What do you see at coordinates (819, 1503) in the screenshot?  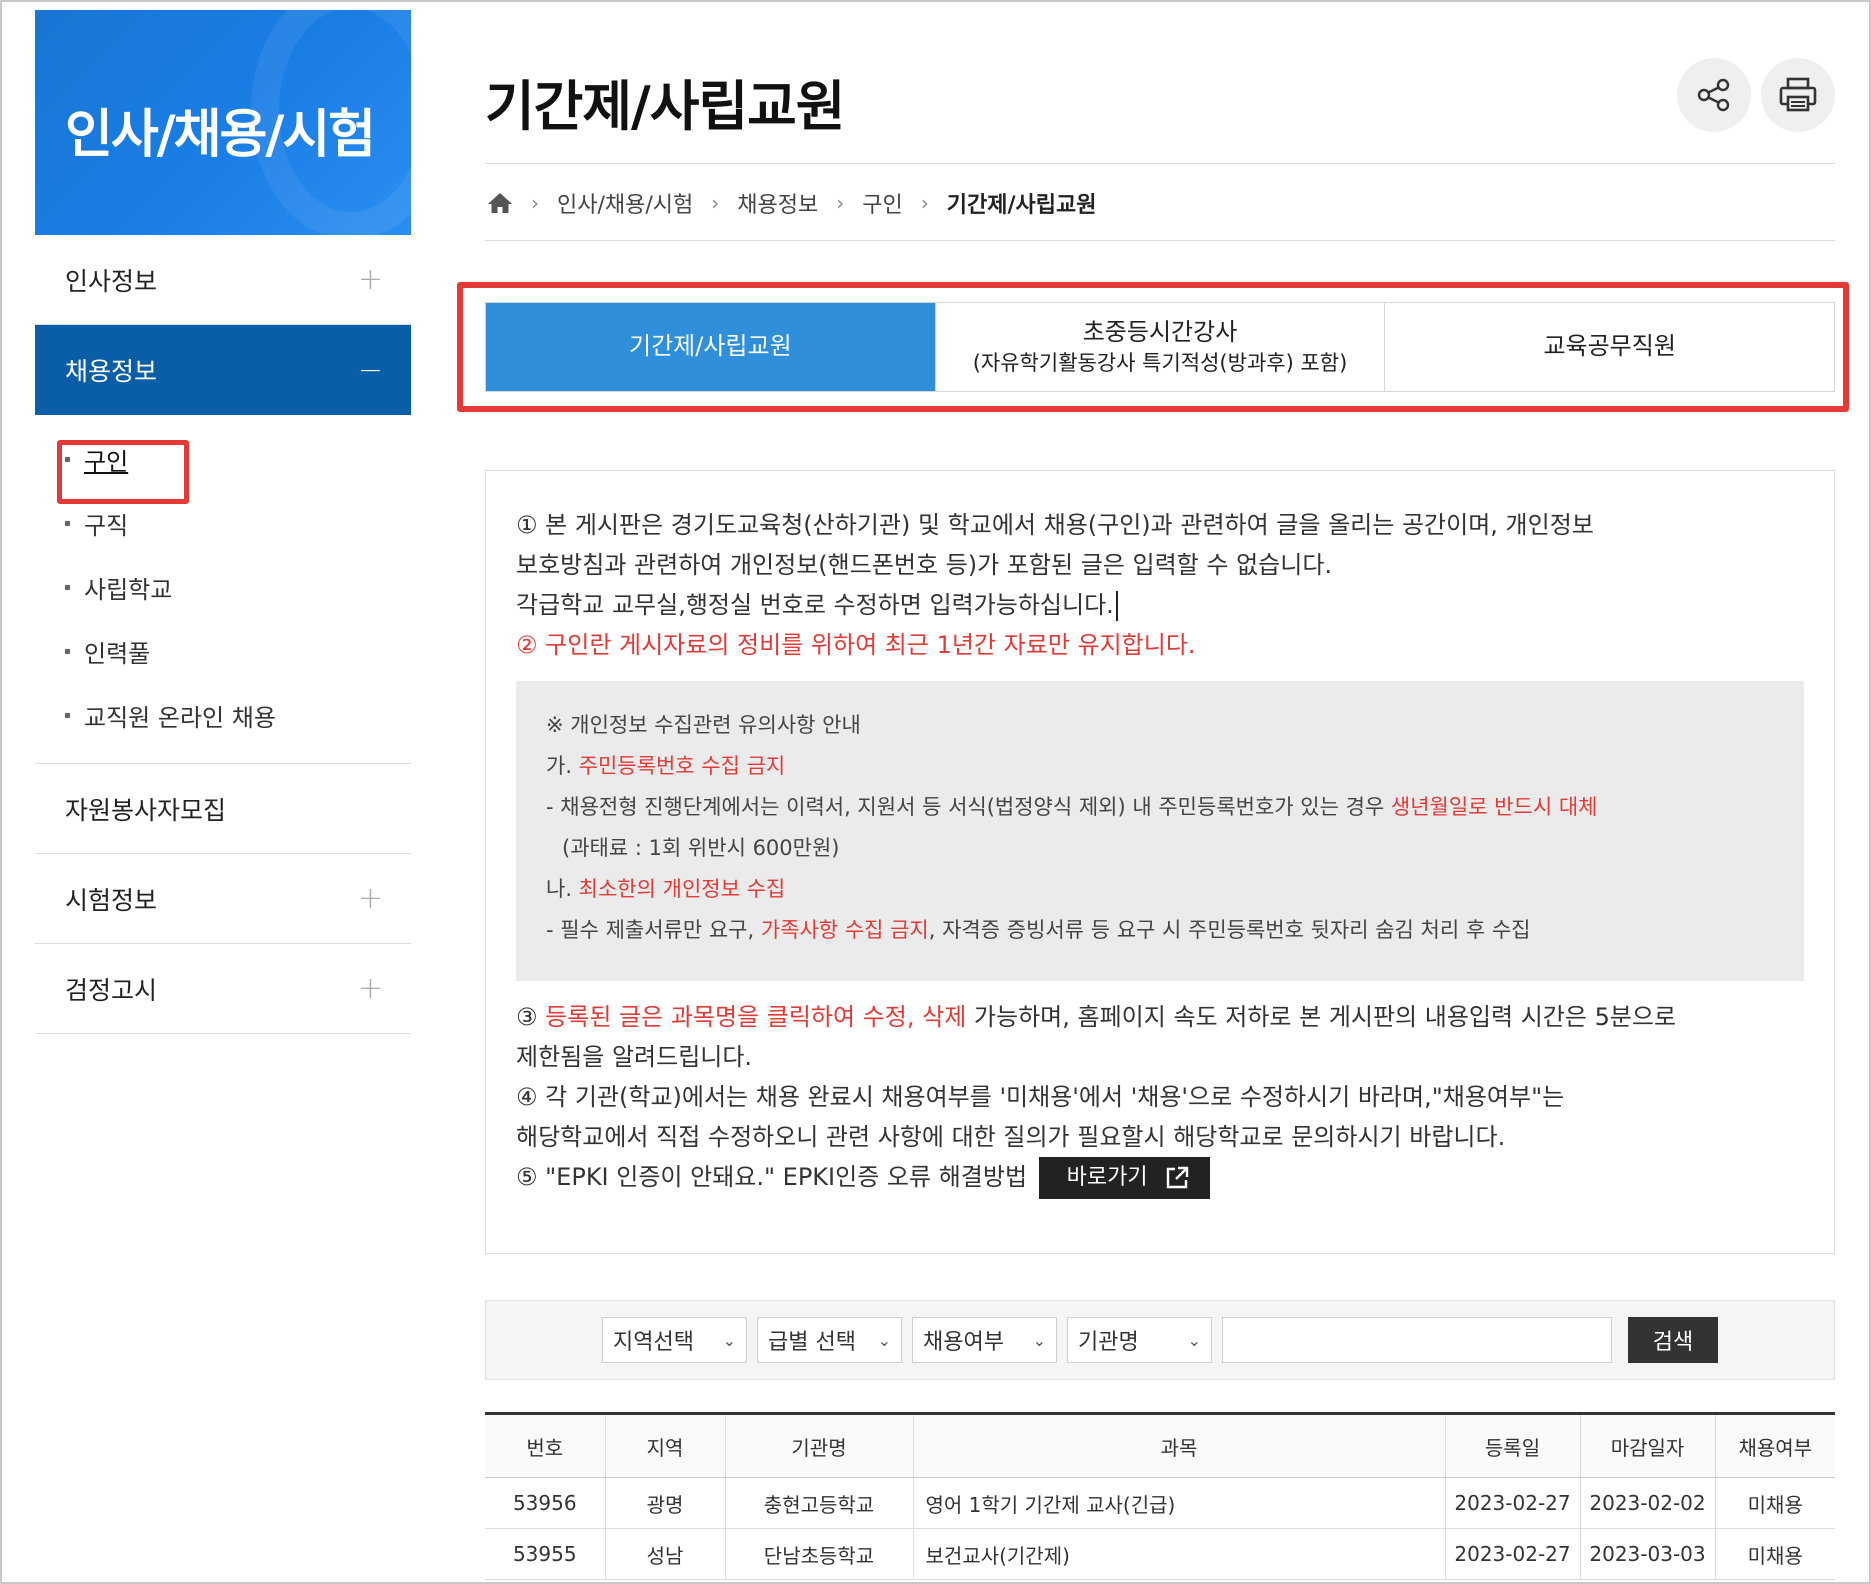 I see `cell-org: 충현고등학교` at bounding box center [819, 1503].